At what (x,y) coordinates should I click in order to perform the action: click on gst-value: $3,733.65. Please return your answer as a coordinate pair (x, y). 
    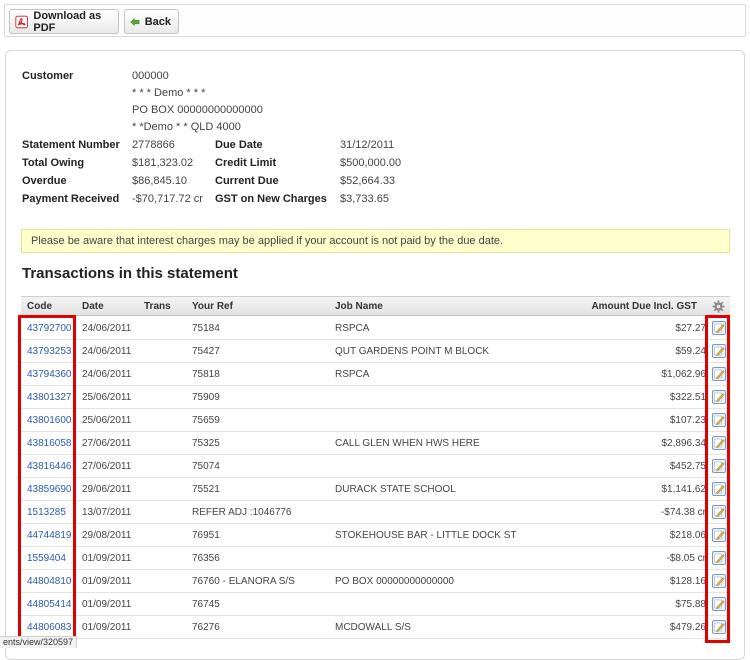
    Looking at the image, I should click on (364, 199).